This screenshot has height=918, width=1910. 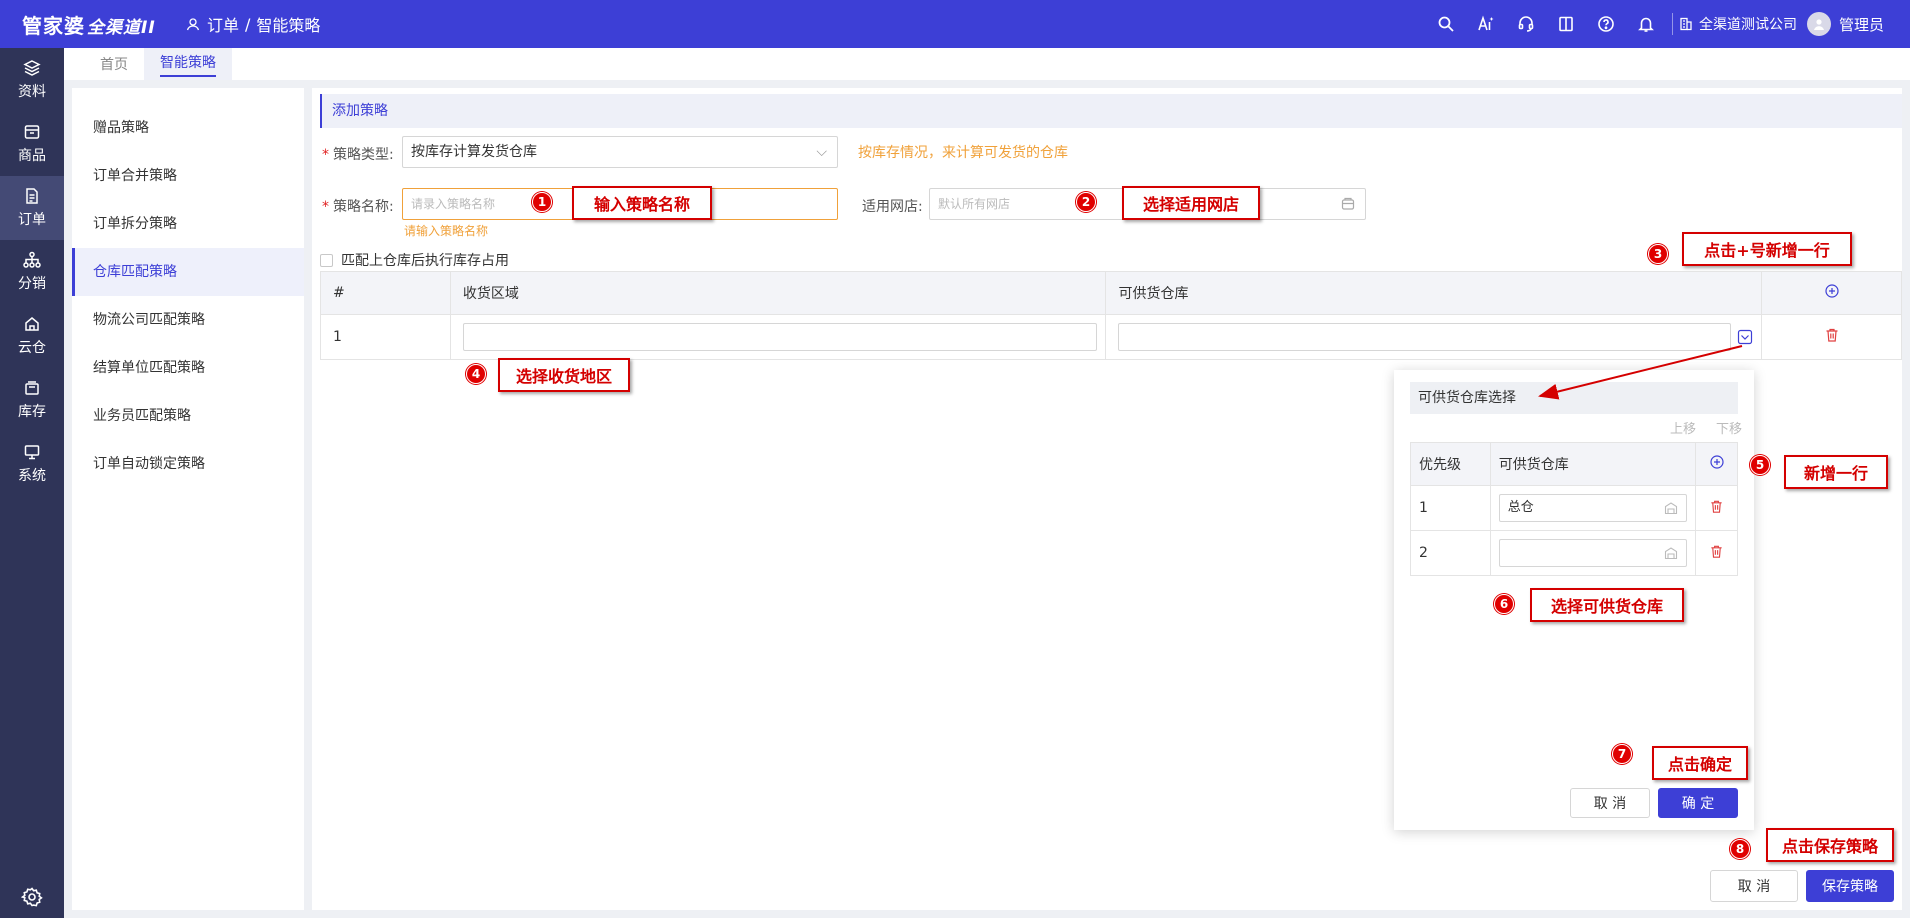 What do you see at coordinates (642, 203) in the screenshot?
I see `callout-enter-name: 输入策略名称` at bounding box center [642, 203].